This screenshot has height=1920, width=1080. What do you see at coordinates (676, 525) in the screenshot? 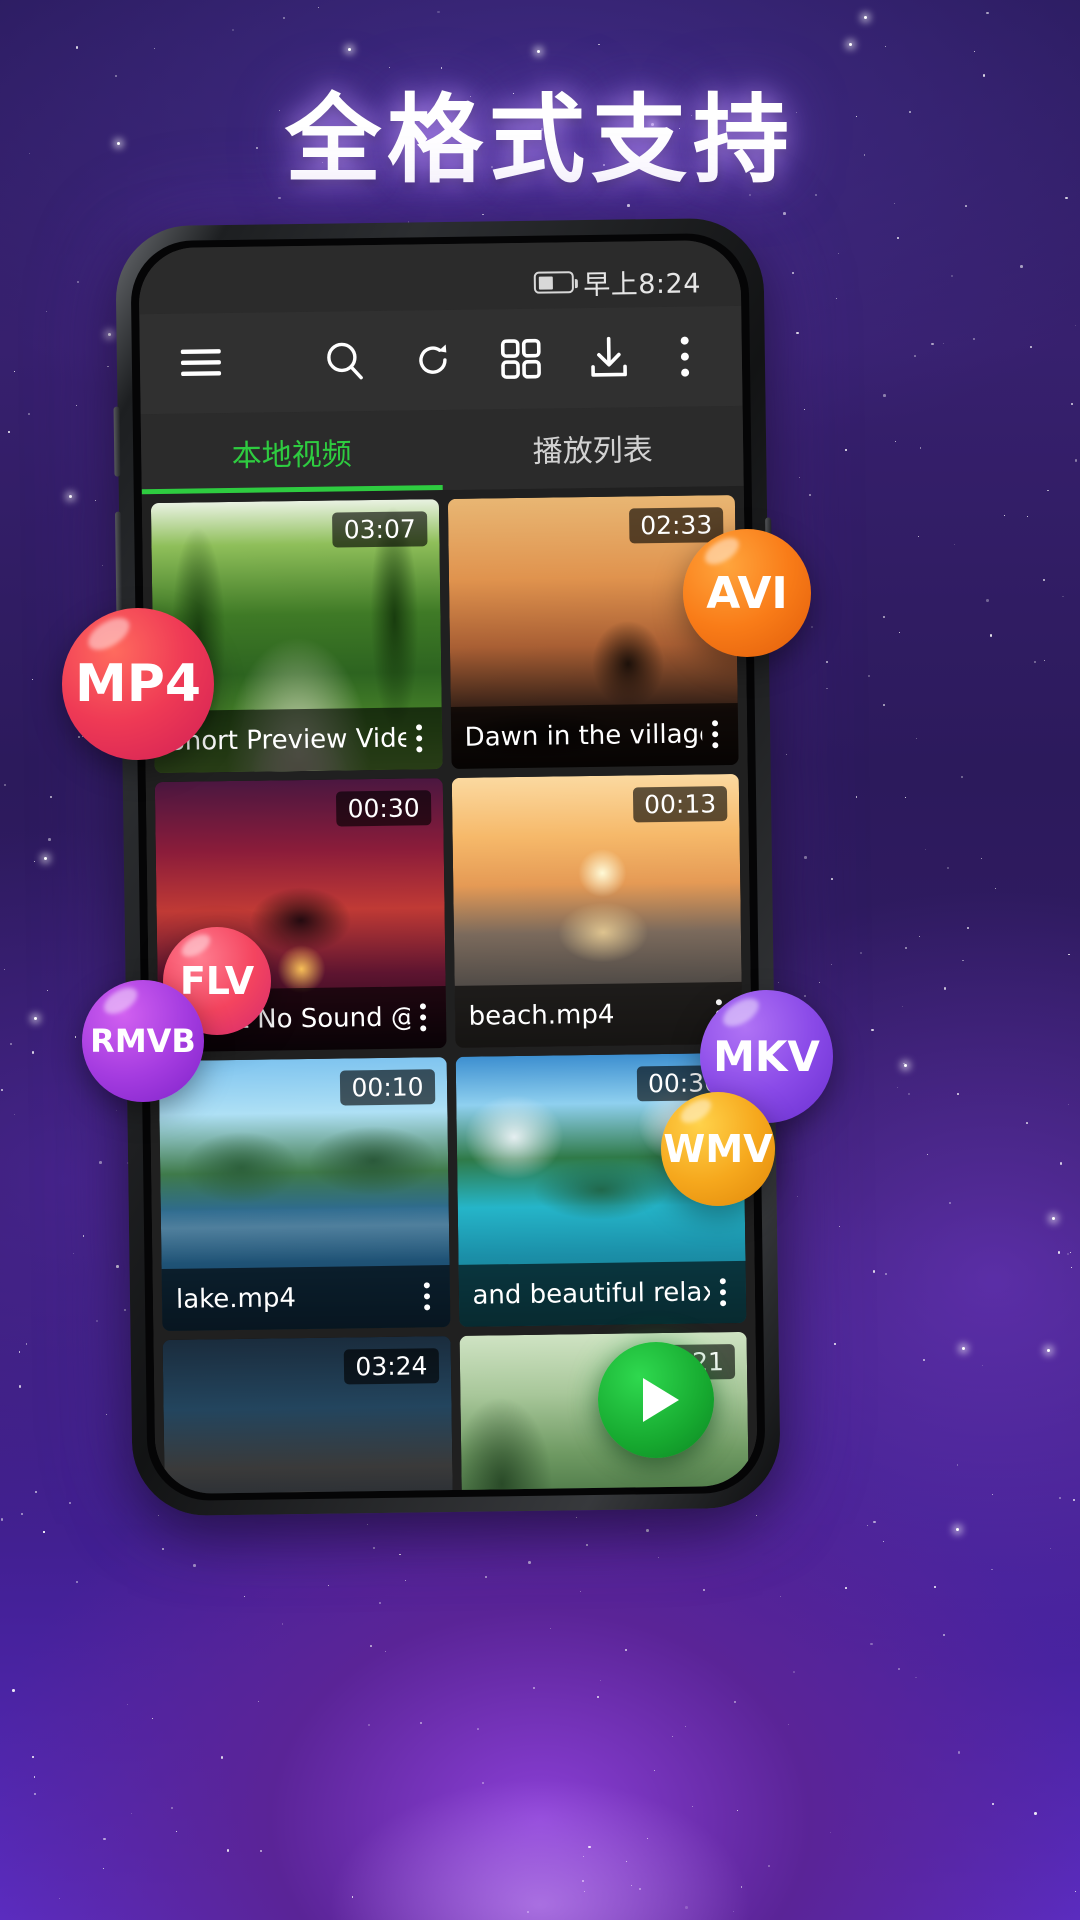
I see `video-duration: 02:33` at bounding box center [676, 525].